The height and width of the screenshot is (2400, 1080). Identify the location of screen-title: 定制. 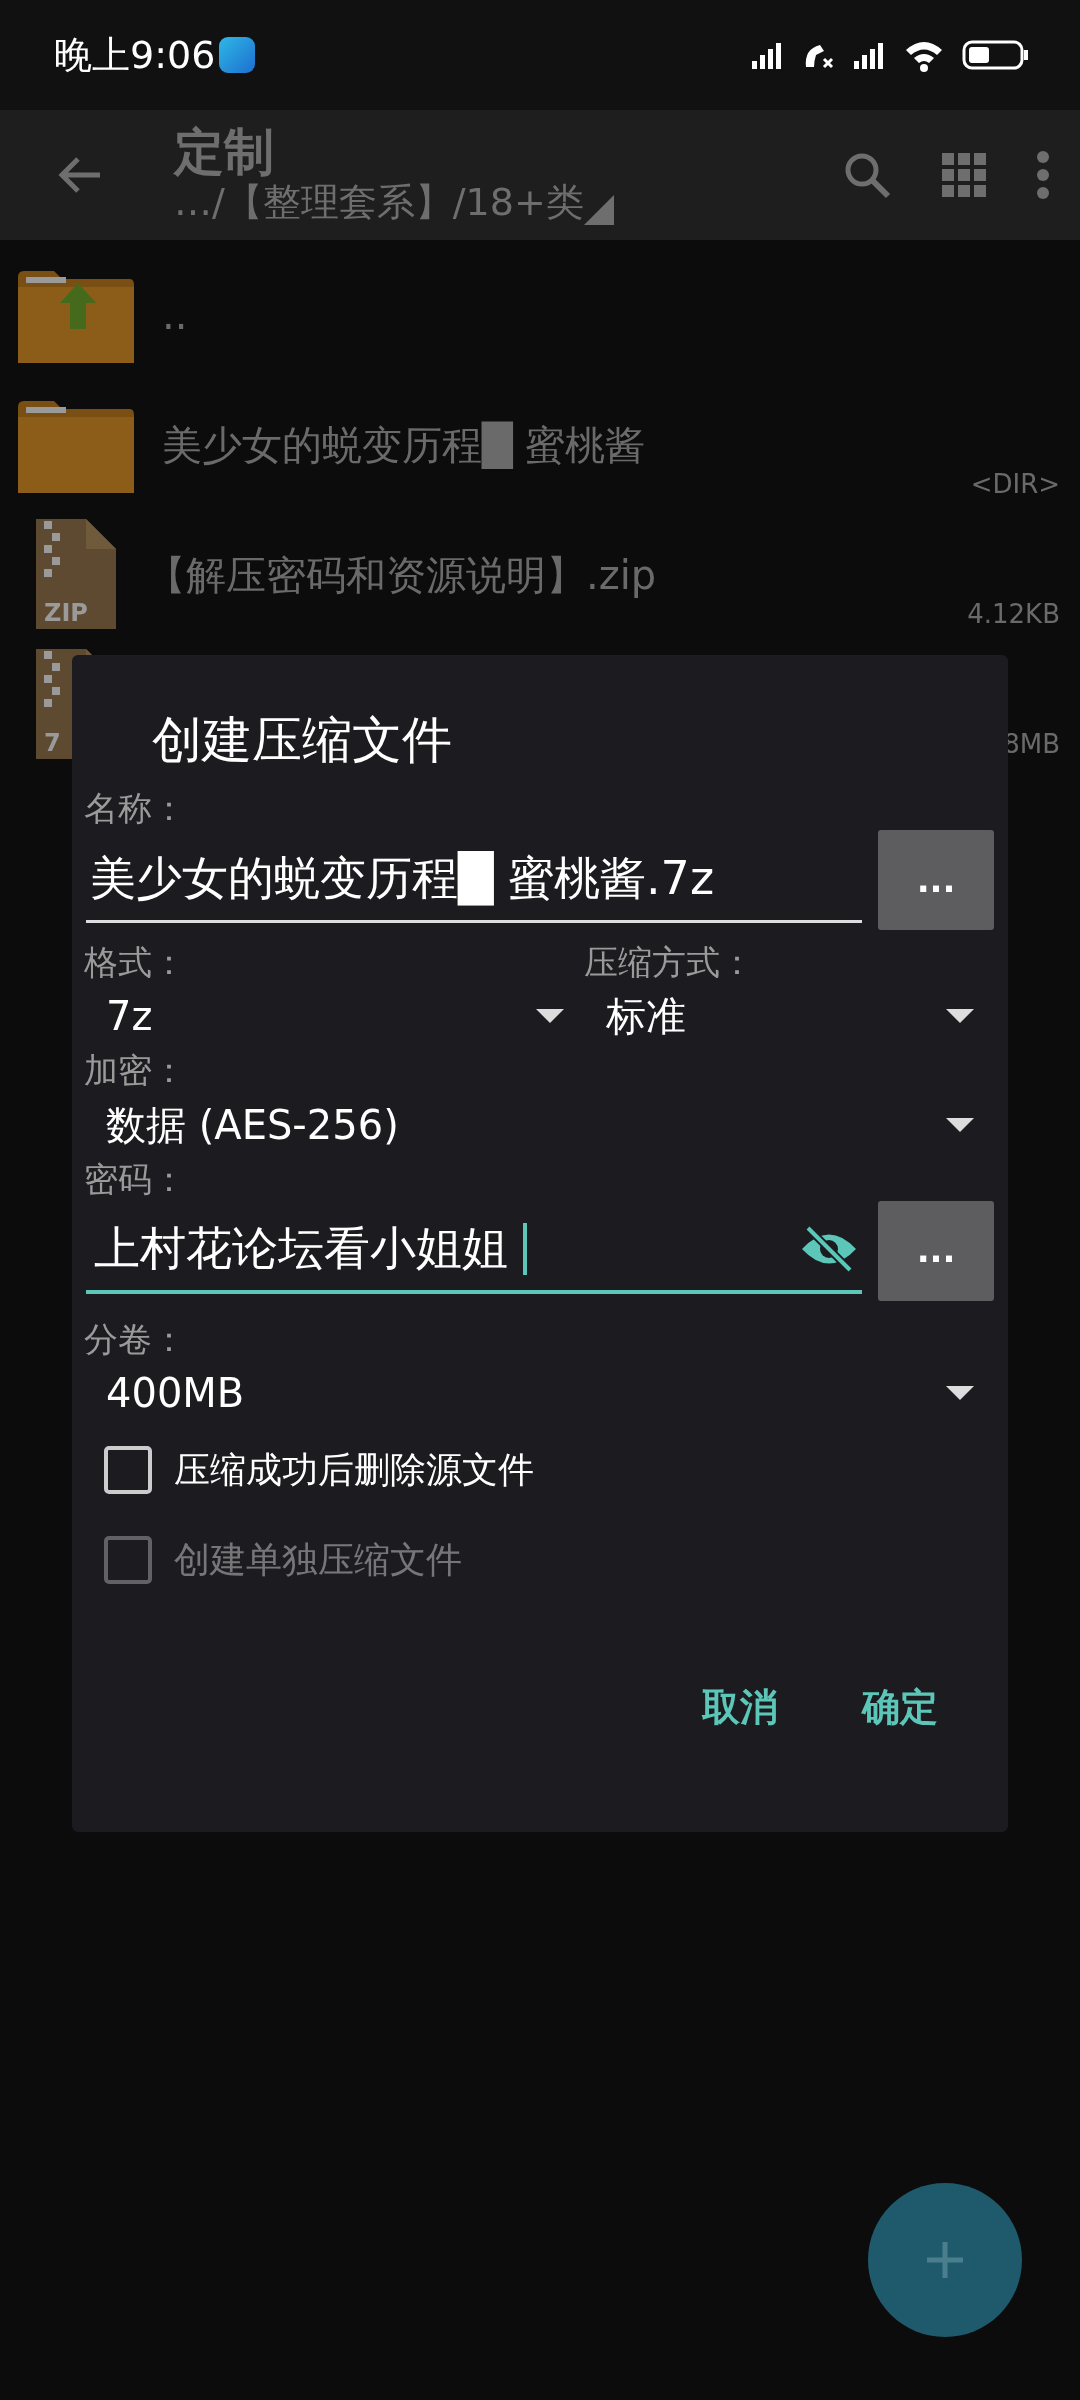
(224, 152).